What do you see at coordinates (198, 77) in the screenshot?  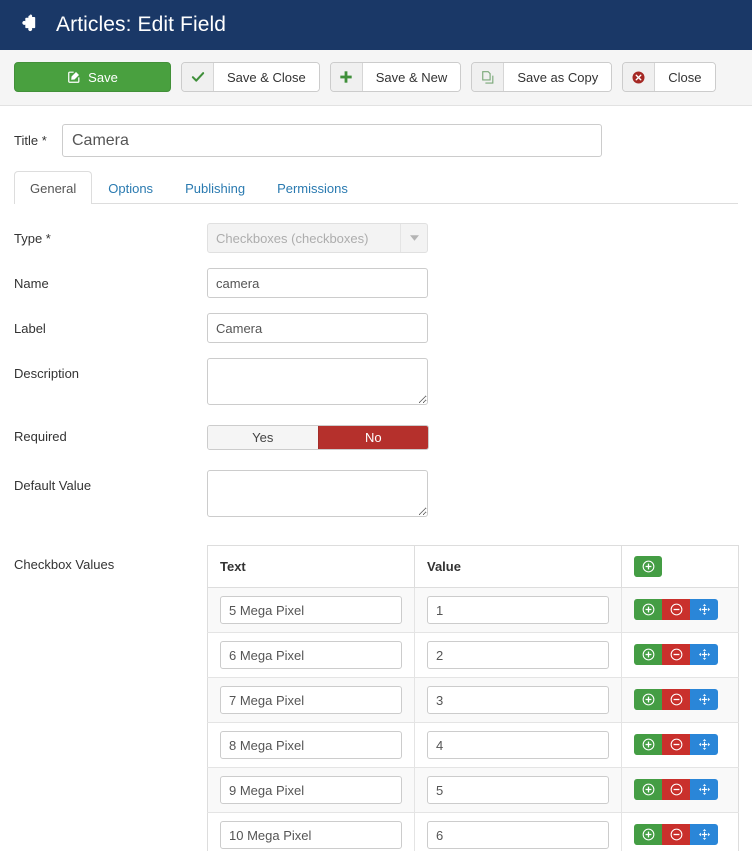 I see `check-icon` at bounding box center [198, 77].